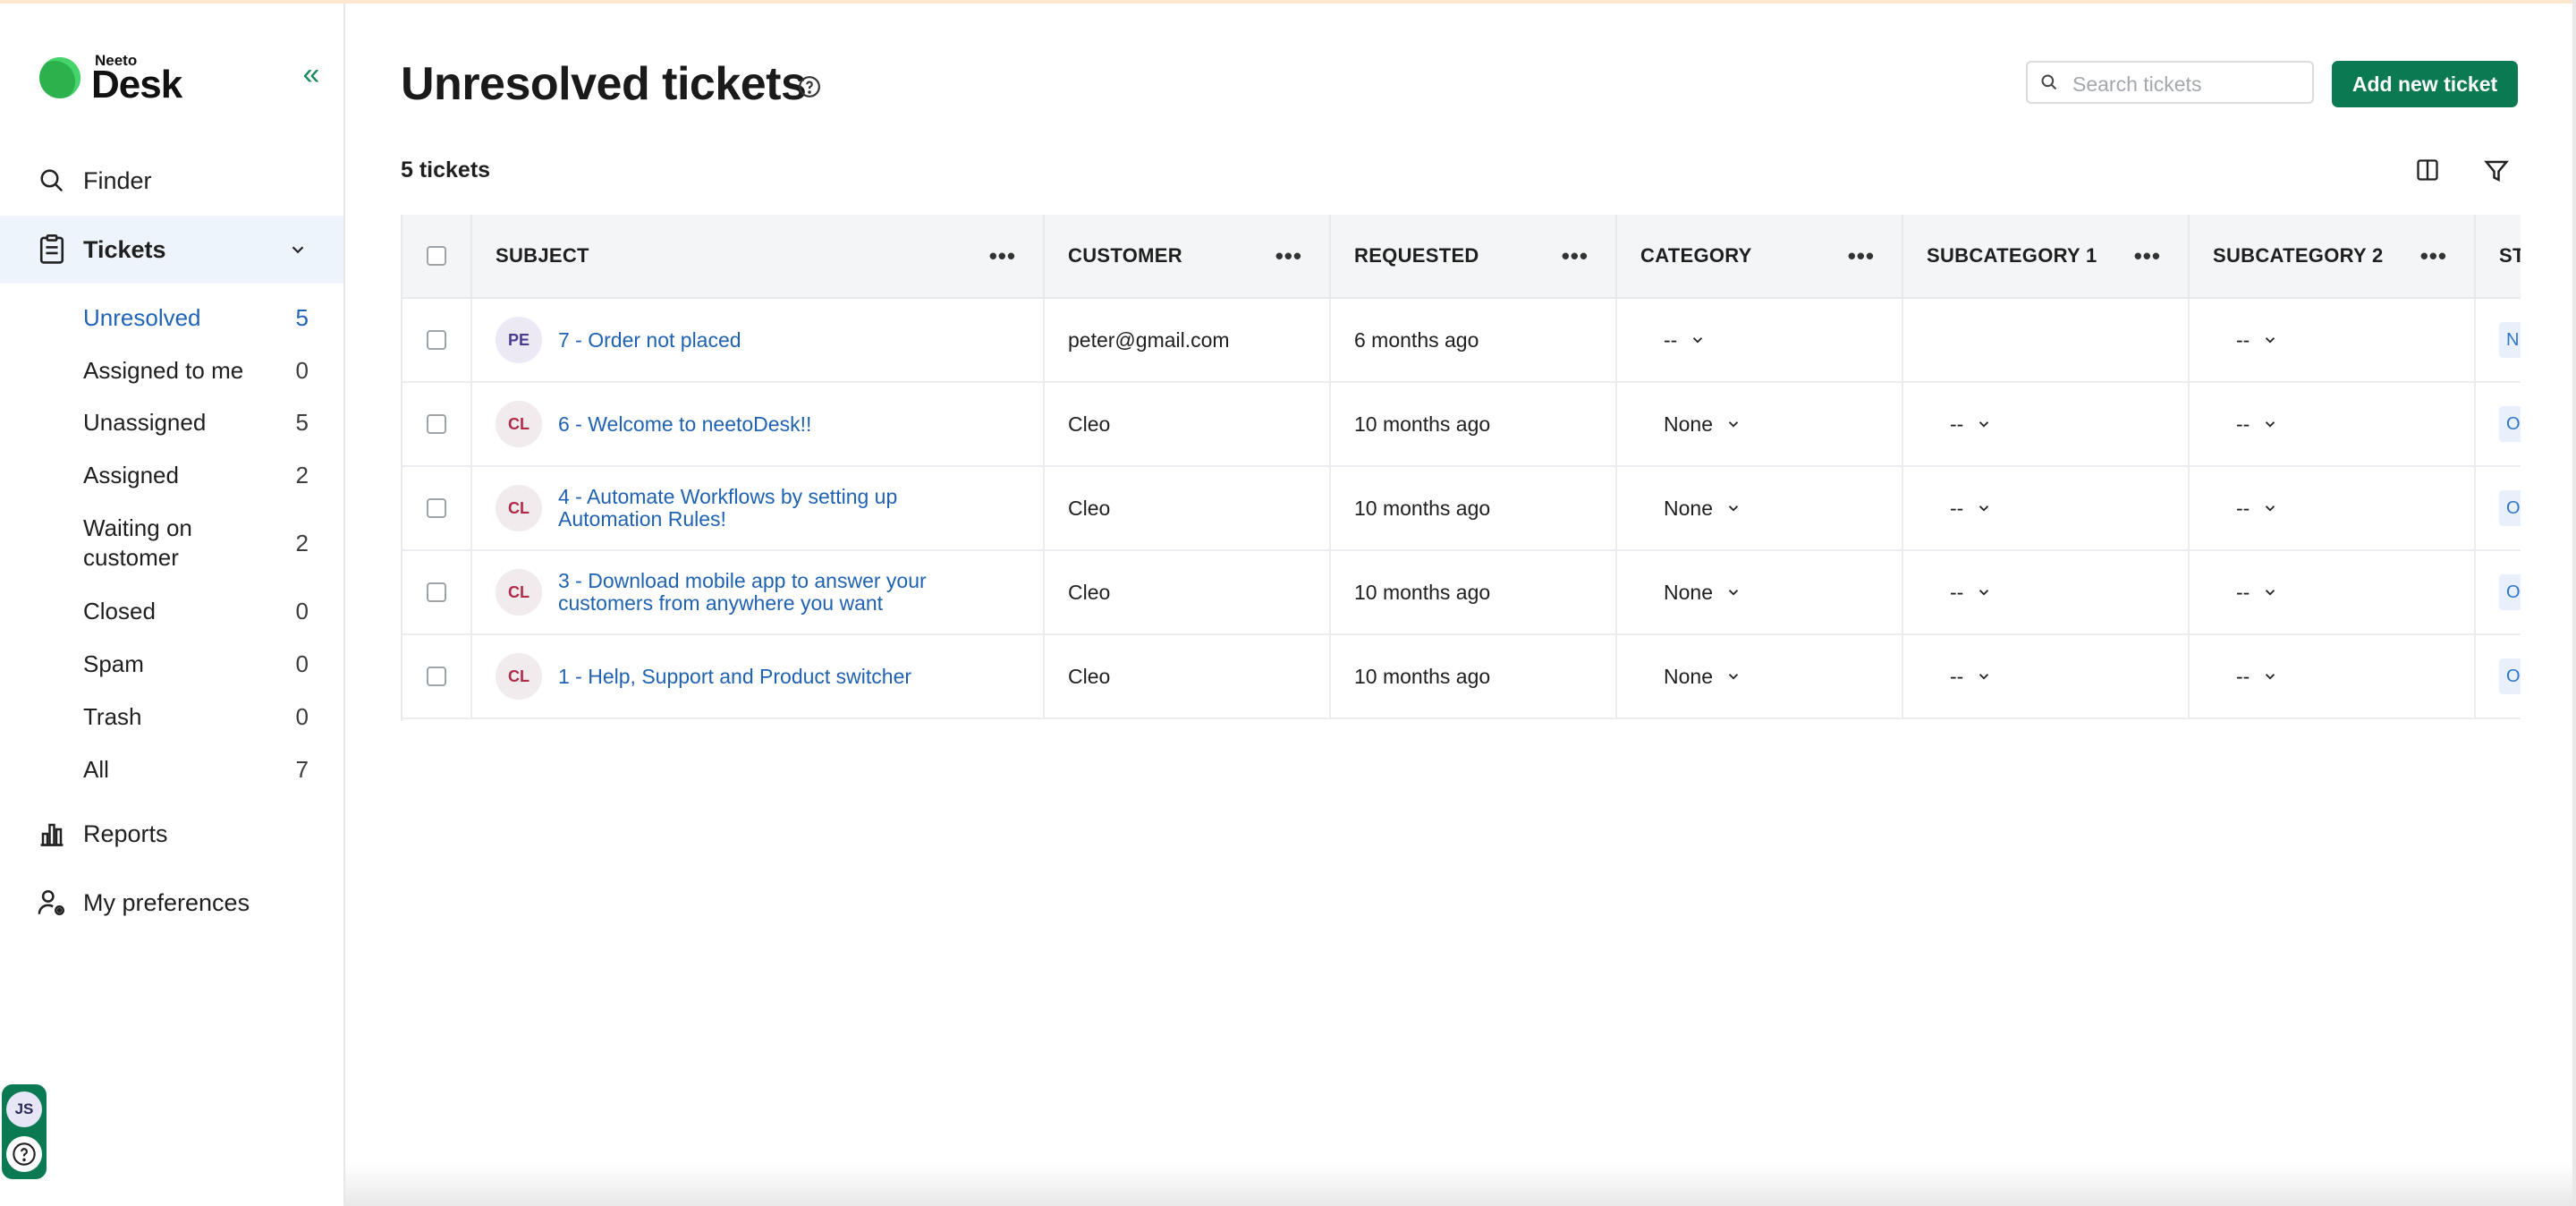  I want to click on column-header-subject: SUBJECT •••, so click(758, 256).